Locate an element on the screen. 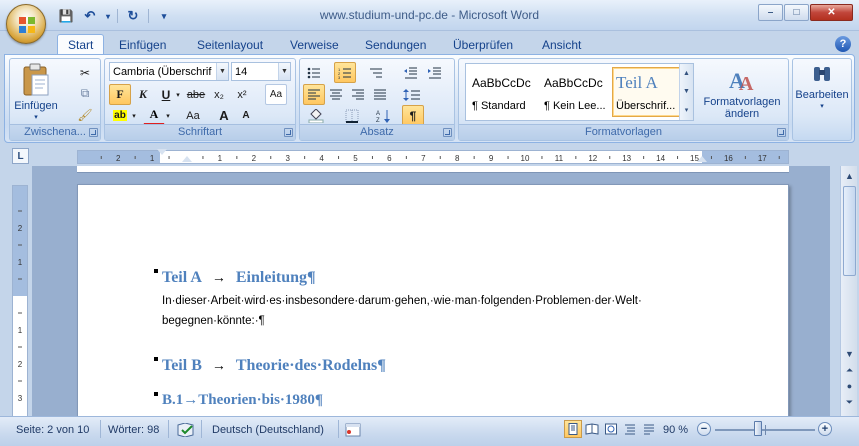  body-paragraph-line-2: begegnen·könnte:·¶ is located at coordinates (213, 321).